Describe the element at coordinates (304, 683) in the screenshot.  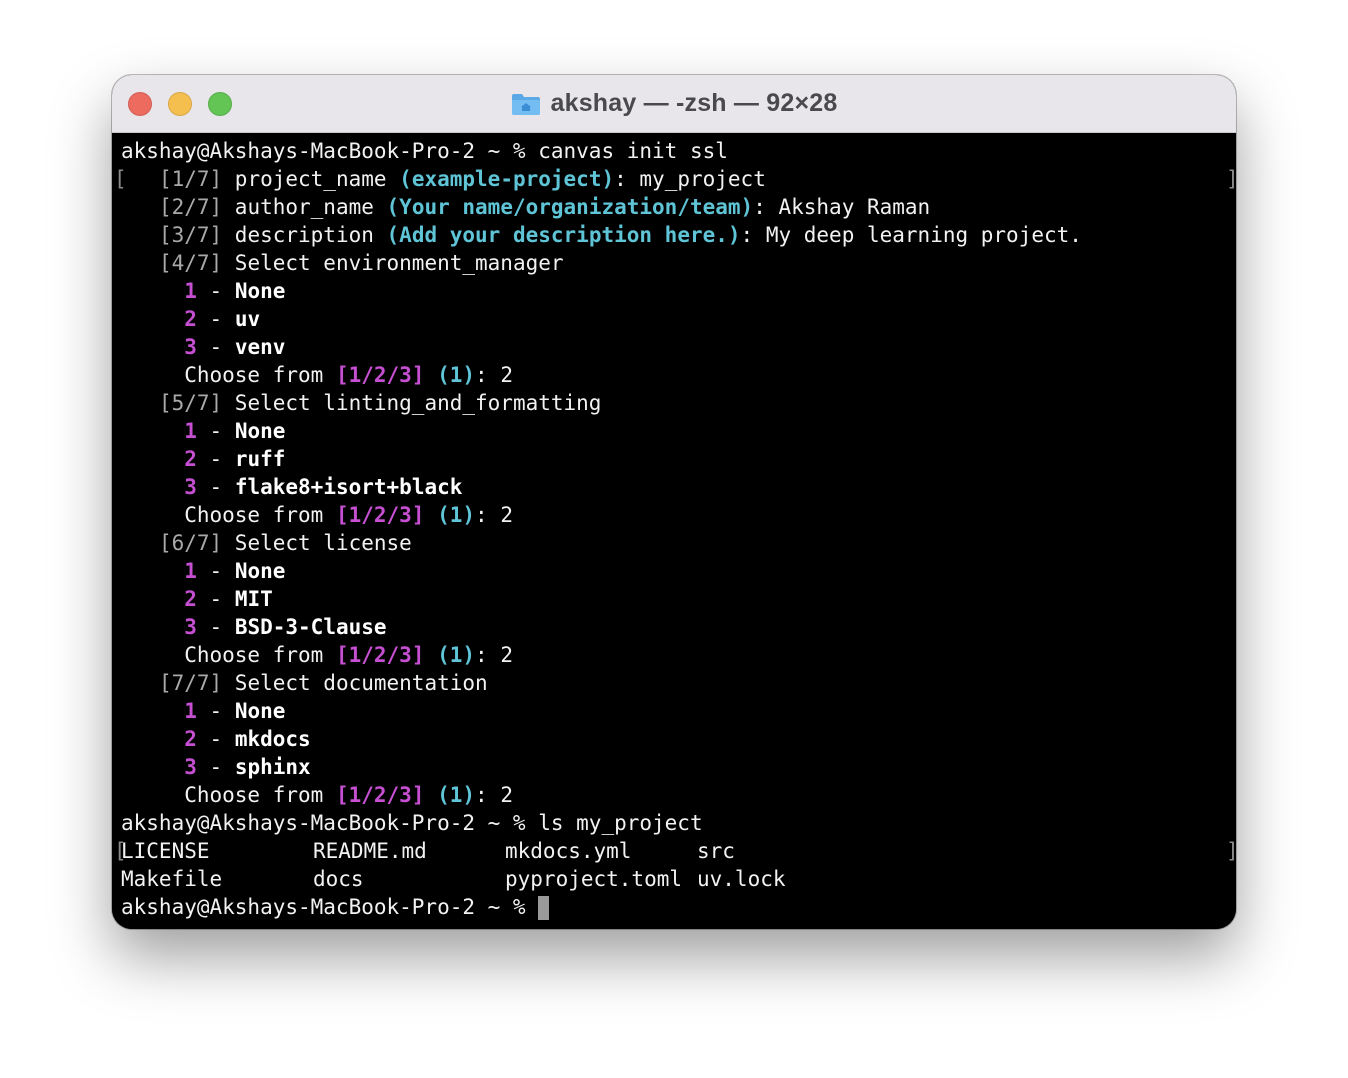
I see `prompt-question: [7/7] Select documentation` at that location.